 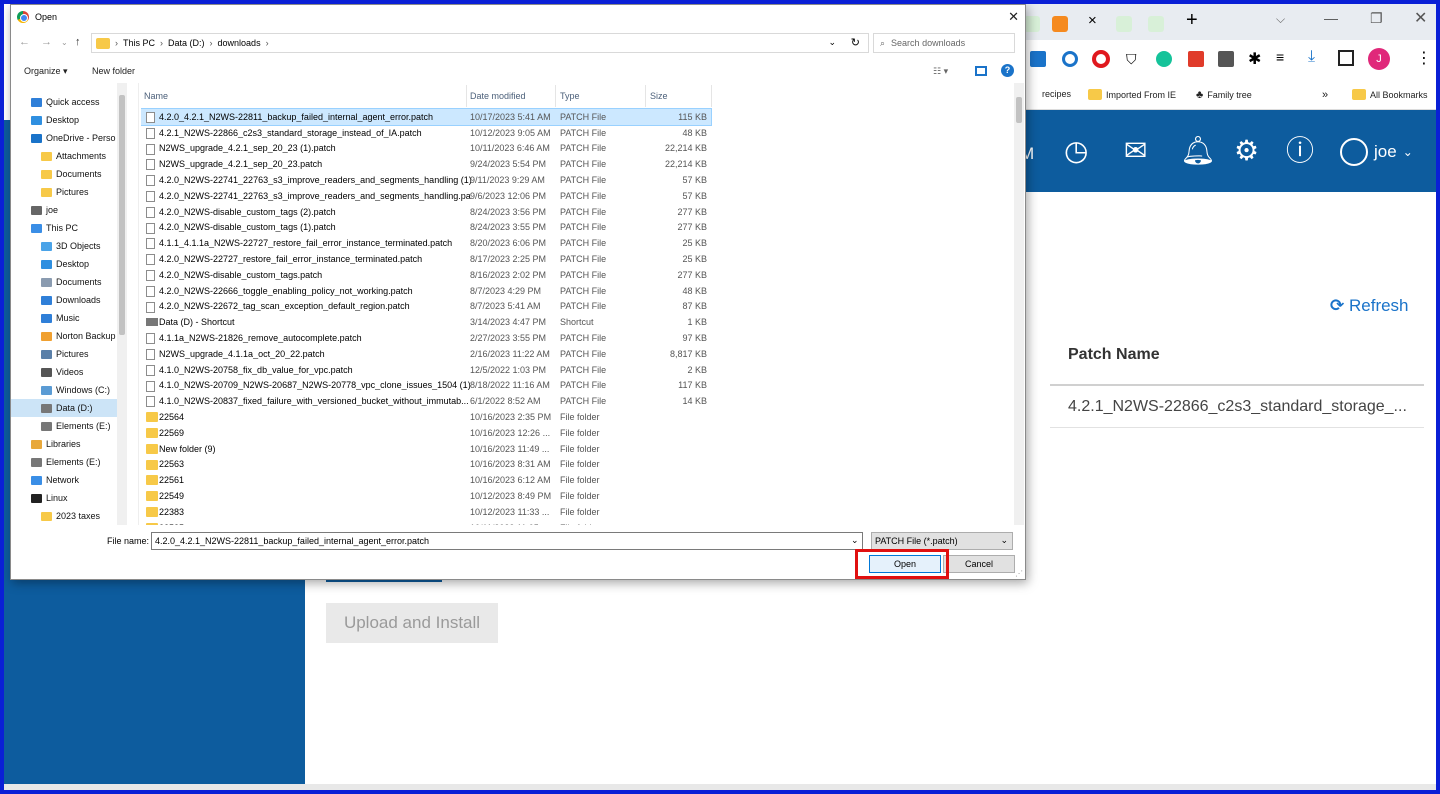 I want to click on forward-arrow-icon: →, so click(x=46, y=42).